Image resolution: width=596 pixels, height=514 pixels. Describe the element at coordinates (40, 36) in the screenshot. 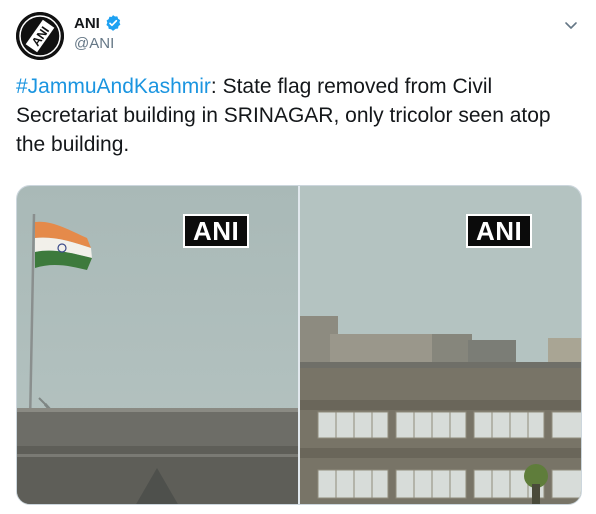

I see `avatar: ANI` at that location.